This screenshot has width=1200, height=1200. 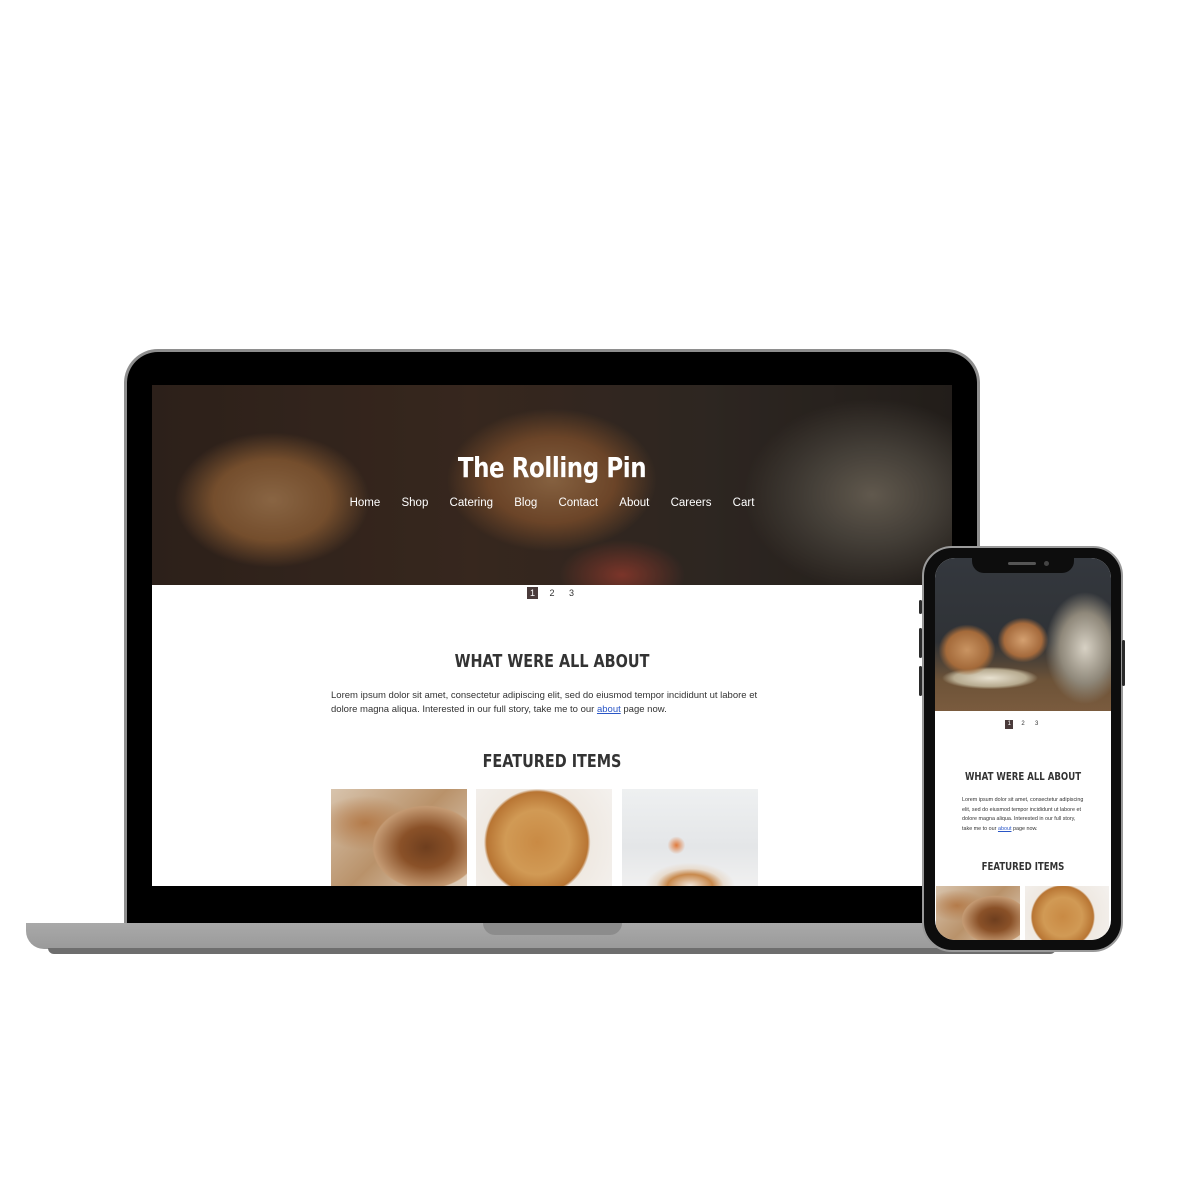 I want to click on phone-camera, so click(x=1046, y=563).